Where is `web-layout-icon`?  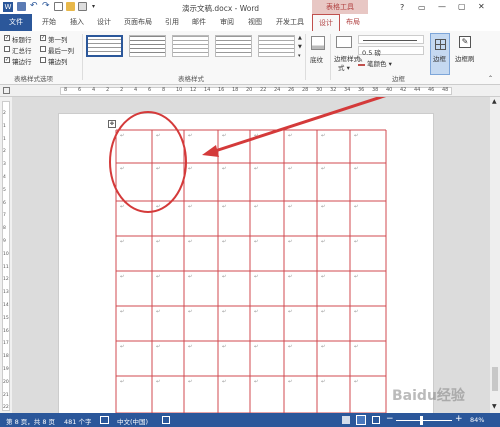 web-layout-icon is located at coordinates (376, 420).